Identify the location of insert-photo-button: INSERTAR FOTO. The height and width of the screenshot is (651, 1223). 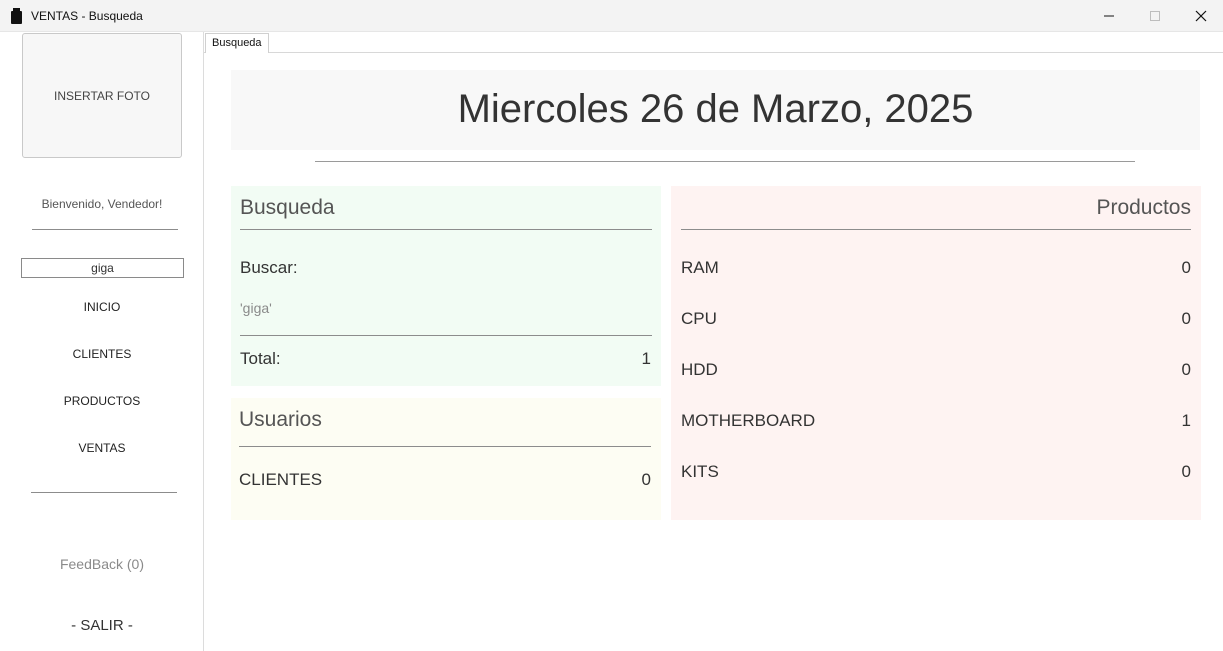
(102, 95).